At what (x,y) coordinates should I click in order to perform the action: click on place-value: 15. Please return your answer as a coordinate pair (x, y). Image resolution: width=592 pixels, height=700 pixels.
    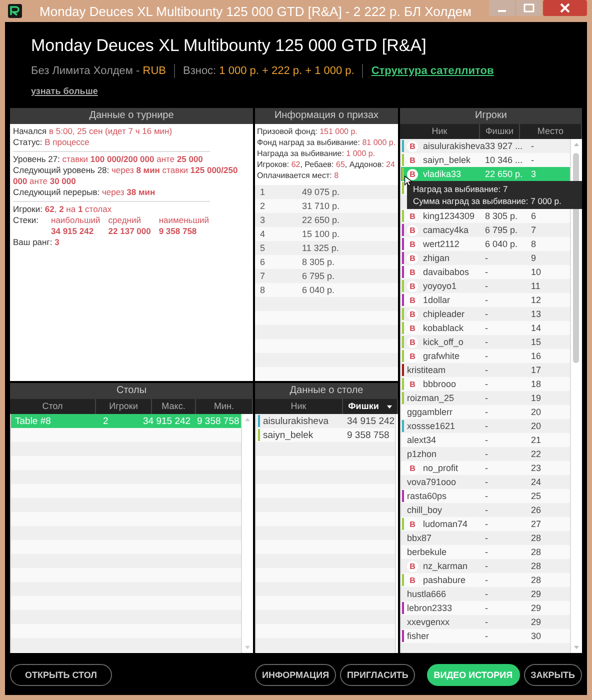
    Looking at the image, I should click on (536, 342).